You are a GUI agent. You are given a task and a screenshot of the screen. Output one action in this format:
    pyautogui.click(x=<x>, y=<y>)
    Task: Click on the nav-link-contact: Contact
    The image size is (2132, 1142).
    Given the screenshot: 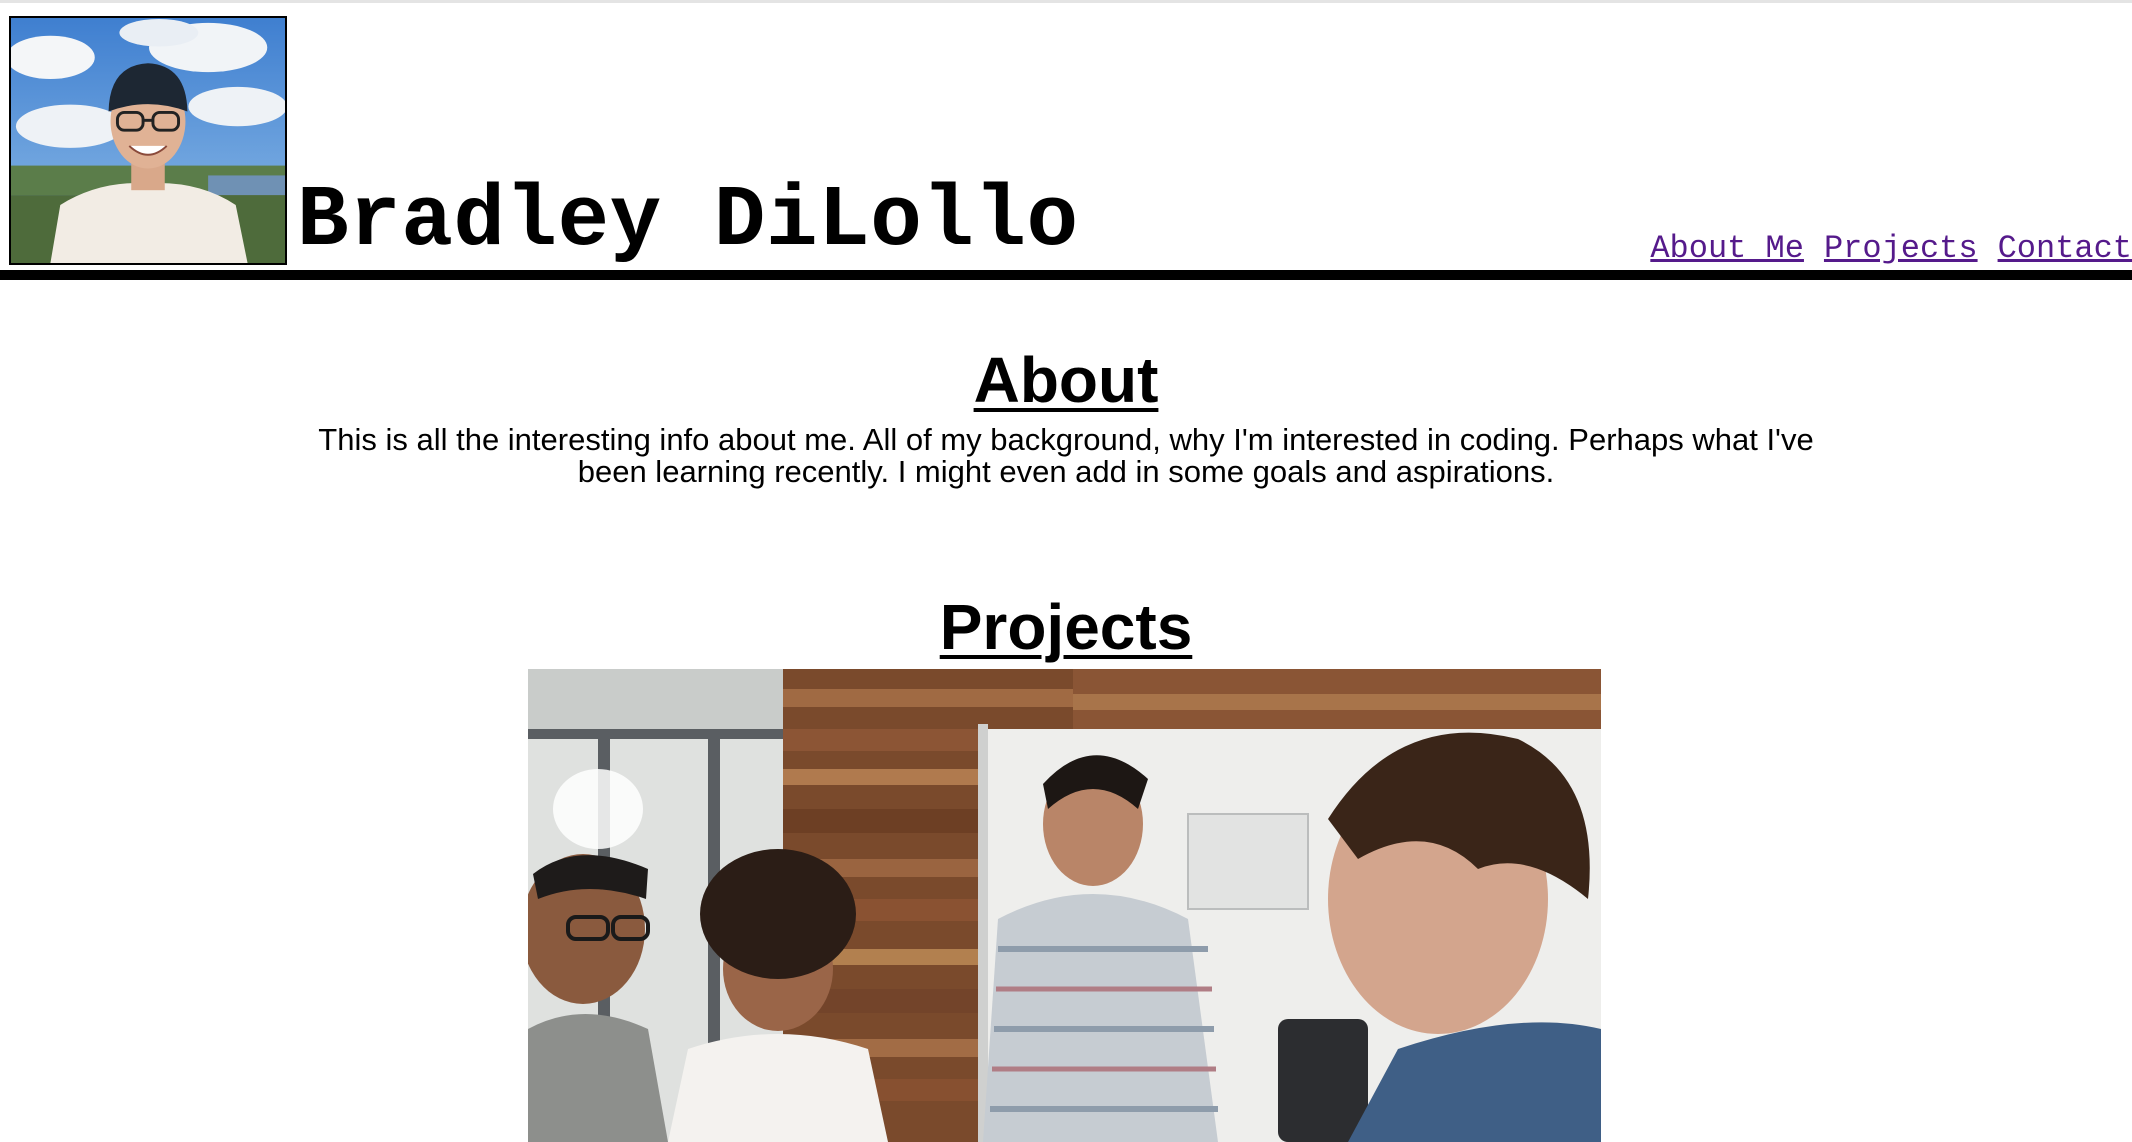 What is the action you would take?
    pyautogui.click(x=2065, y=249)
    